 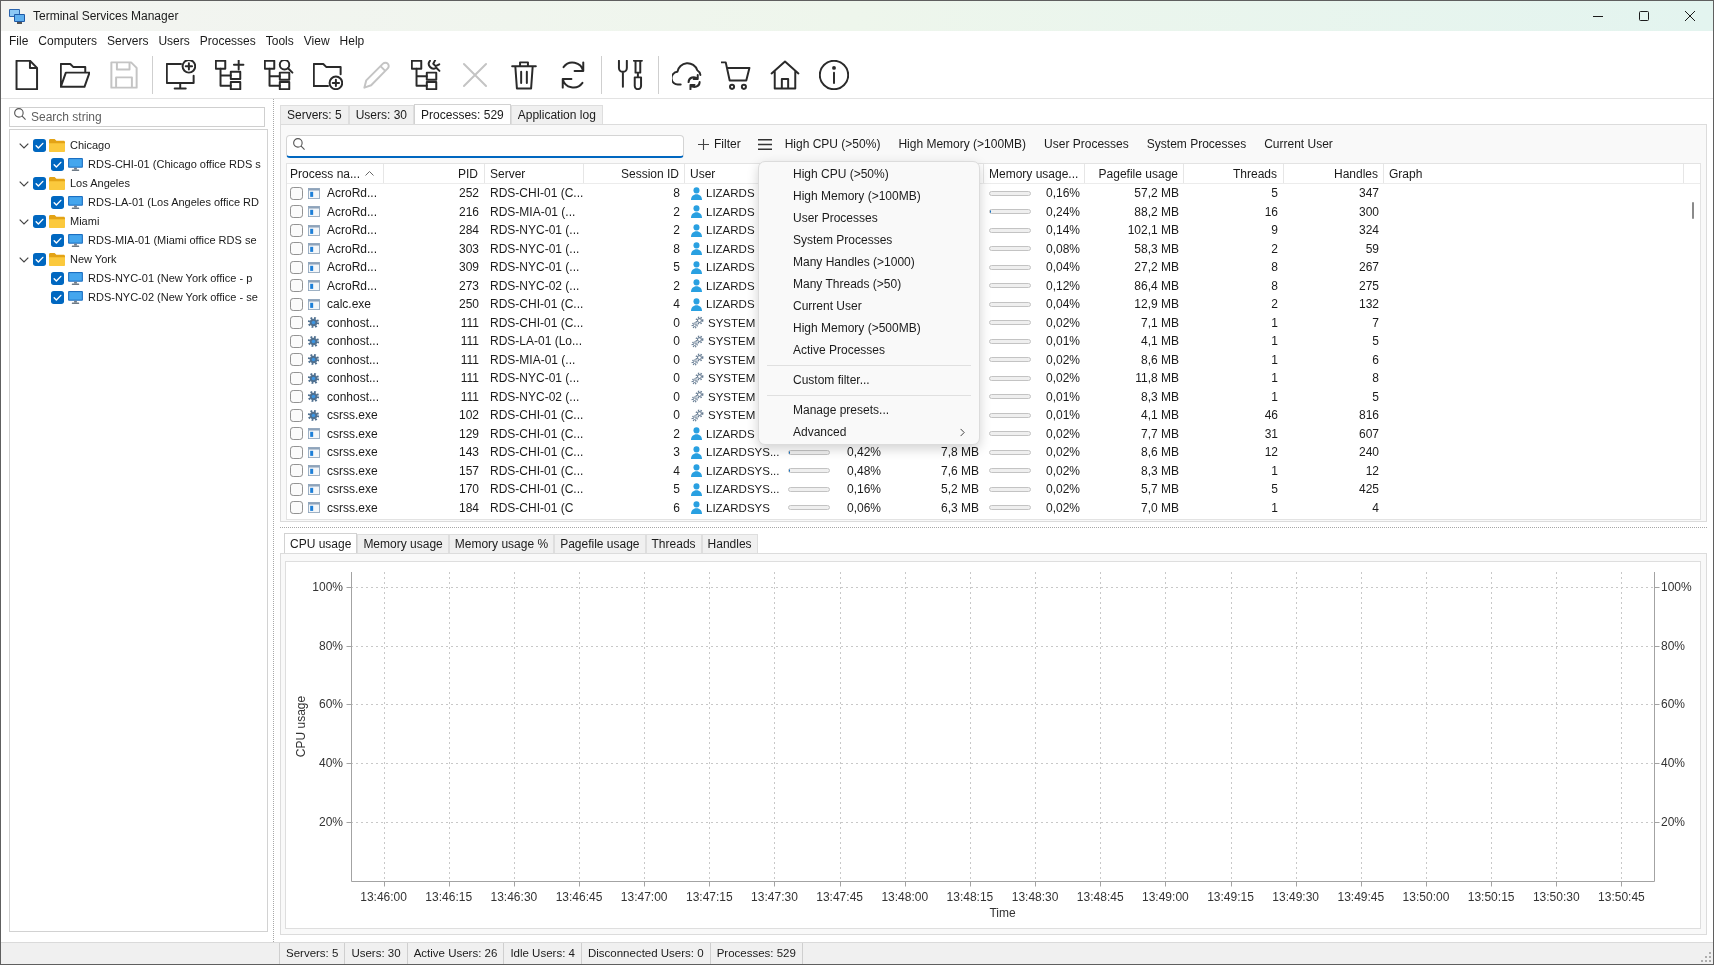 What do you see at coordinates (68, 41) in the screenshot?
I see `menu-item: Computers` at bounding box center [68, 41].